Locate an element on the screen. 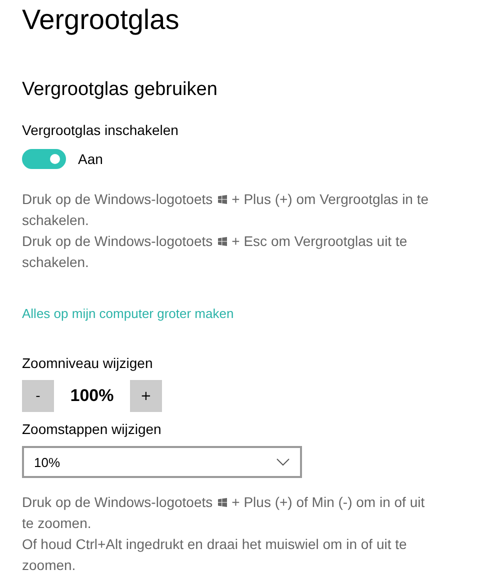 The width and height of the screenshot is (486, 578). zoom-label: Zoomniveau wijzigen is located at coordinates (88, 363).